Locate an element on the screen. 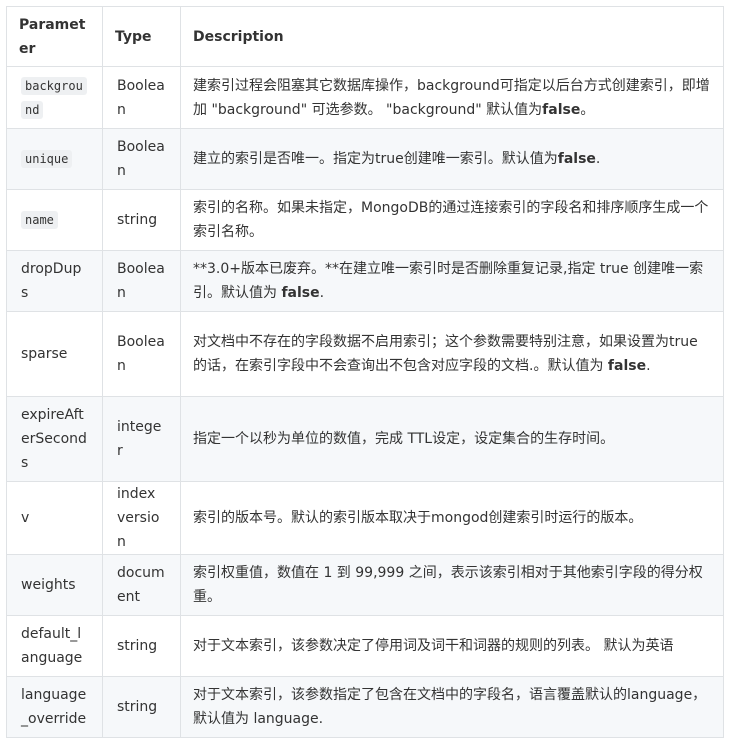 This screenshot has width=739, height=738. table-header-row: Parameter Type Description is located at coordinates (365, 36).